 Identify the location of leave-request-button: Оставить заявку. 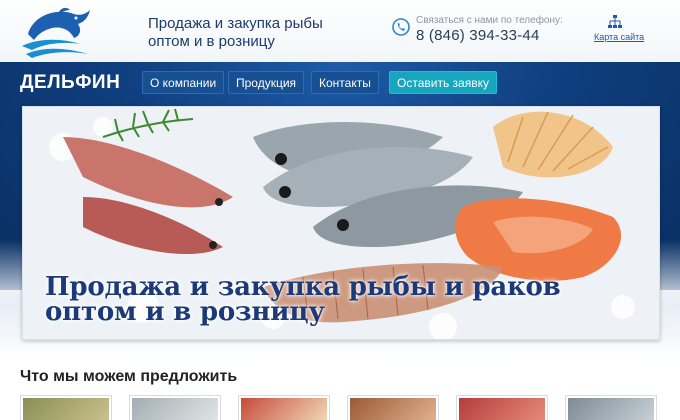
(443, 82).